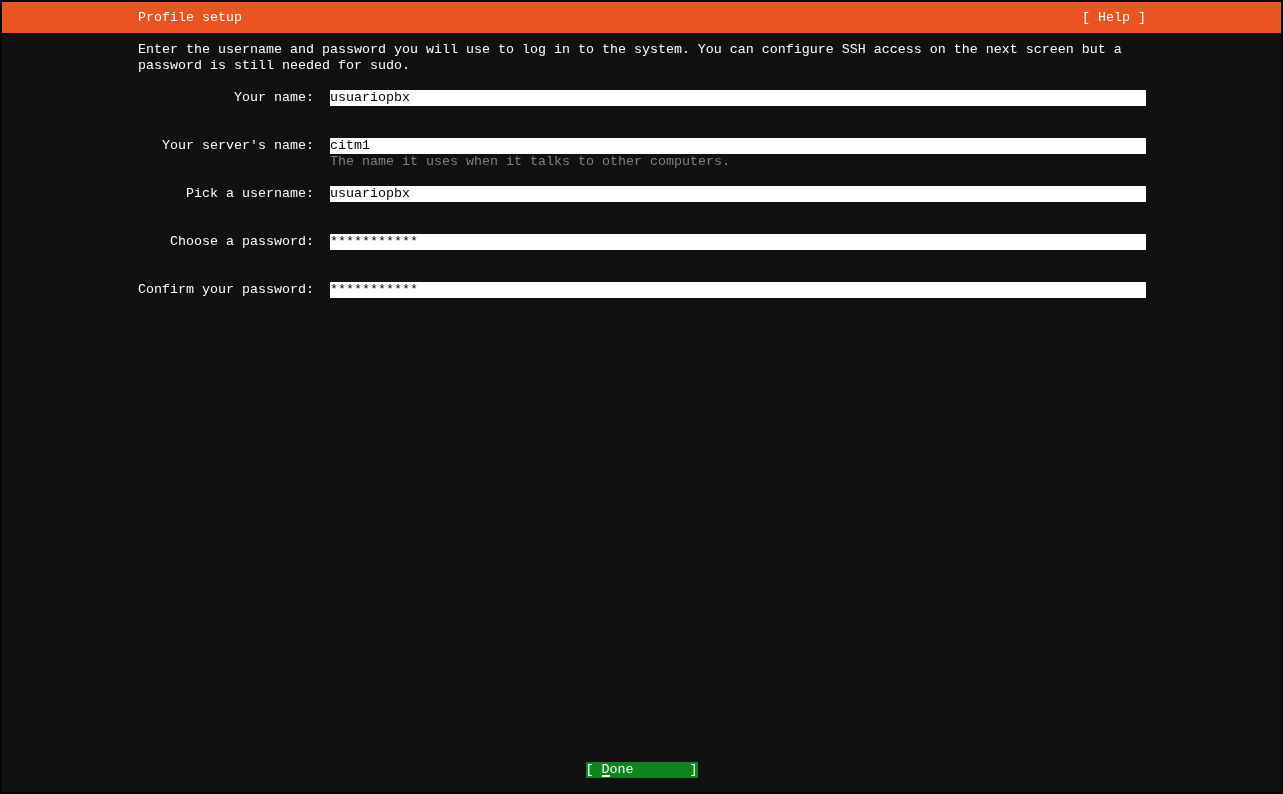 Image resolution: width=1283 pixels, height=794 pixels. I want to click on instructions-text: Enter the username and password you will use to log in to the system. You can configure SSH access on the next screen but a password is still needed for sudo., so click(630, 58).